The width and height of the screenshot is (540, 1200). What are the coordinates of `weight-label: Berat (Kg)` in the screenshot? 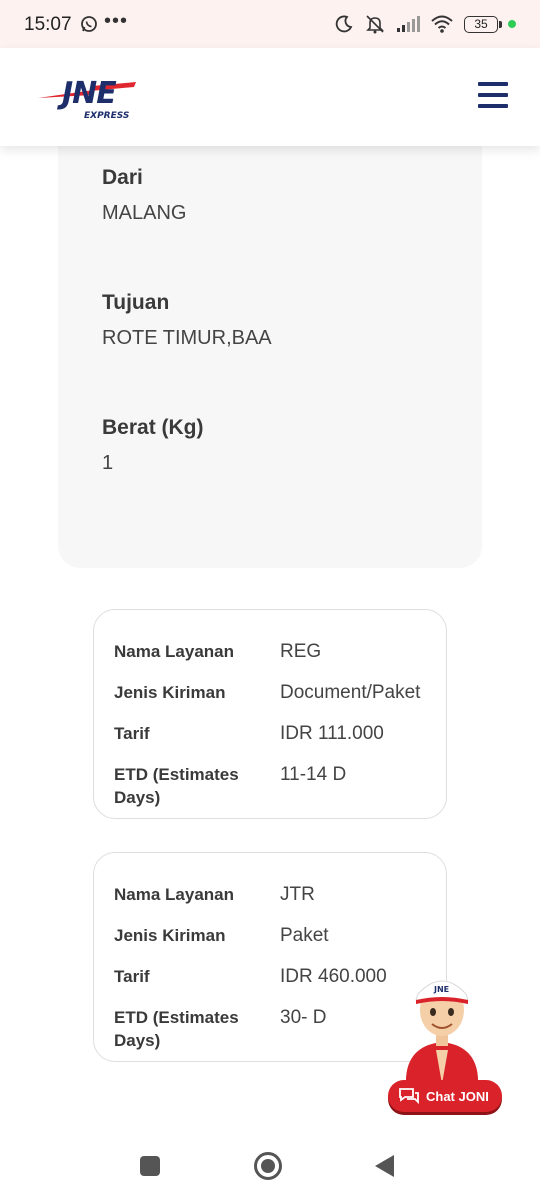 It's located at (153, 427).